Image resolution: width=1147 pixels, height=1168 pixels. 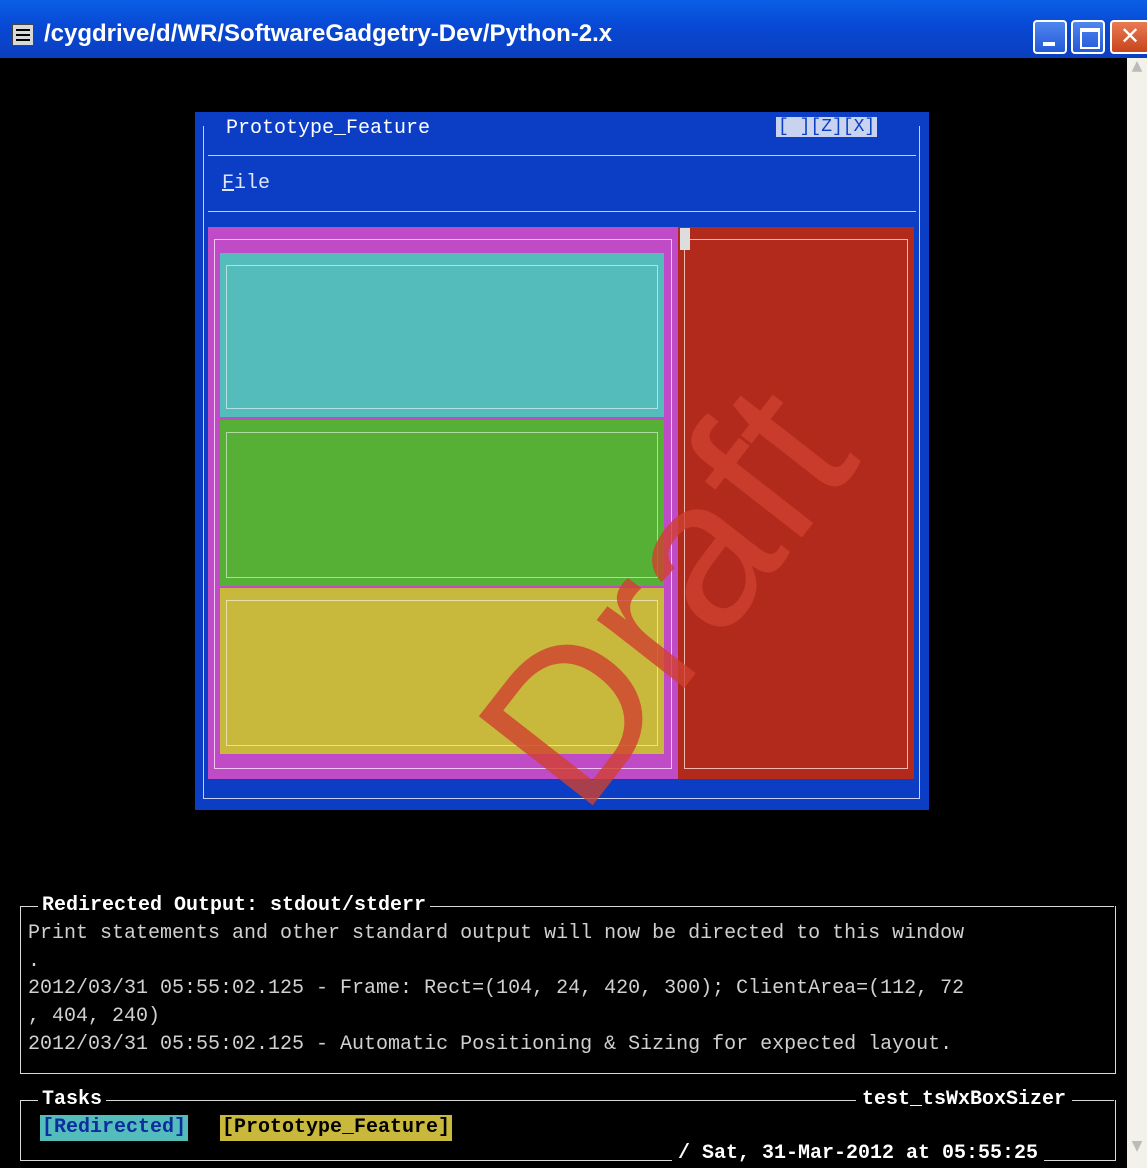 I want to click on close-button, so click(x=1128, y=37).